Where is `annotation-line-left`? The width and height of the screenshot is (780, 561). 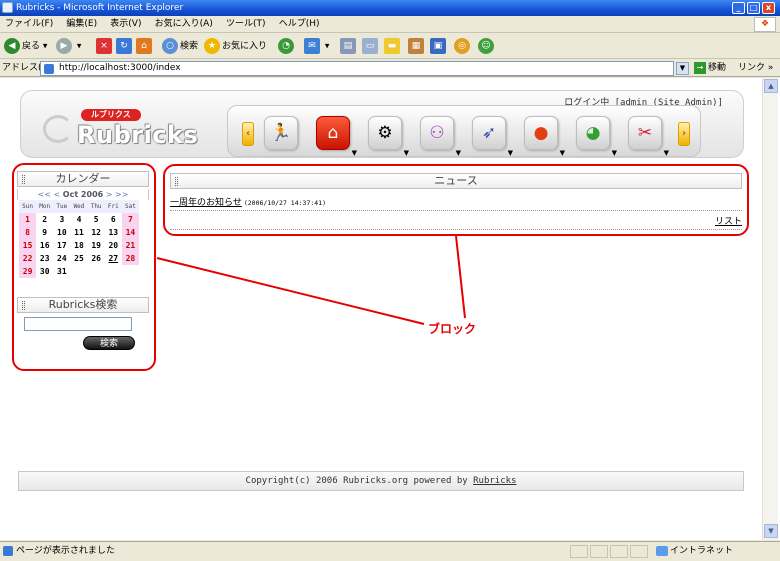 annotation-line-left is located at coordinates (290, 291).